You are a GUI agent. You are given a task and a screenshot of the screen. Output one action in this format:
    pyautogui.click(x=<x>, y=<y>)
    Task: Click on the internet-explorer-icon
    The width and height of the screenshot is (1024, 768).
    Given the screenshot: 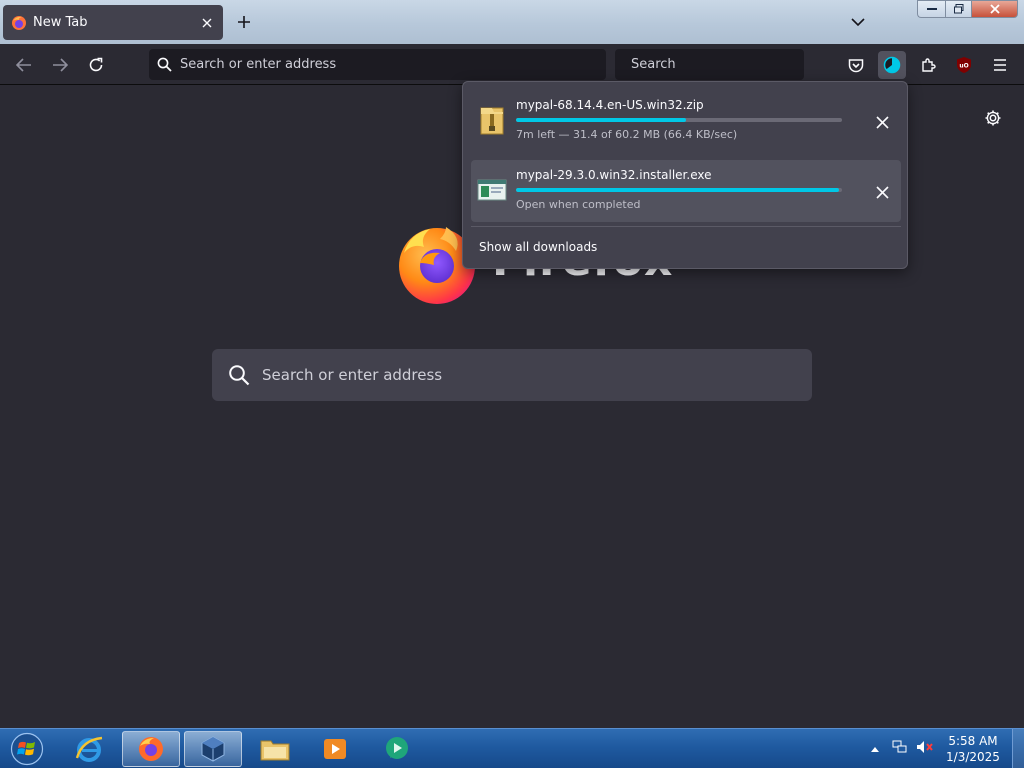 What is the action you would take?
    pyautogui.click(x=89, y=749)
    